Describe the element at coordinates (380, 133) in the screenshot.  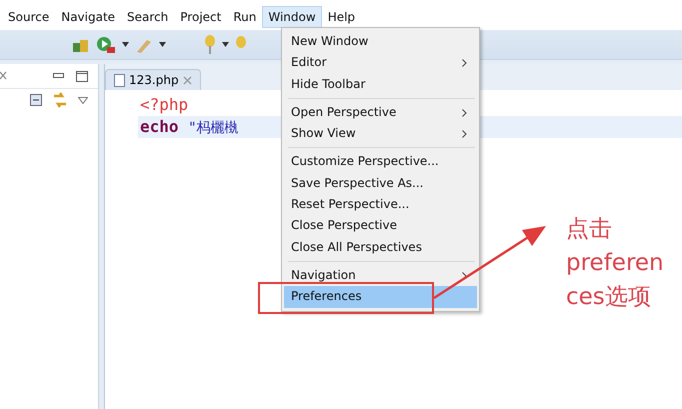
I see `menu-option: Show View` at that location.